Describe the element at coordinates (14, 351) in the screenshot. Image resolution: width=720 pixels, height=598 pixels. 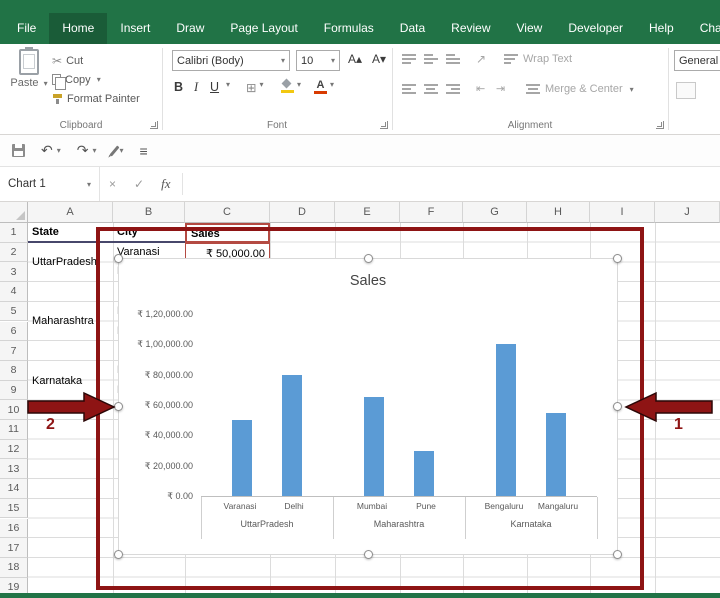
I see `row-header-7: 7` at that location.